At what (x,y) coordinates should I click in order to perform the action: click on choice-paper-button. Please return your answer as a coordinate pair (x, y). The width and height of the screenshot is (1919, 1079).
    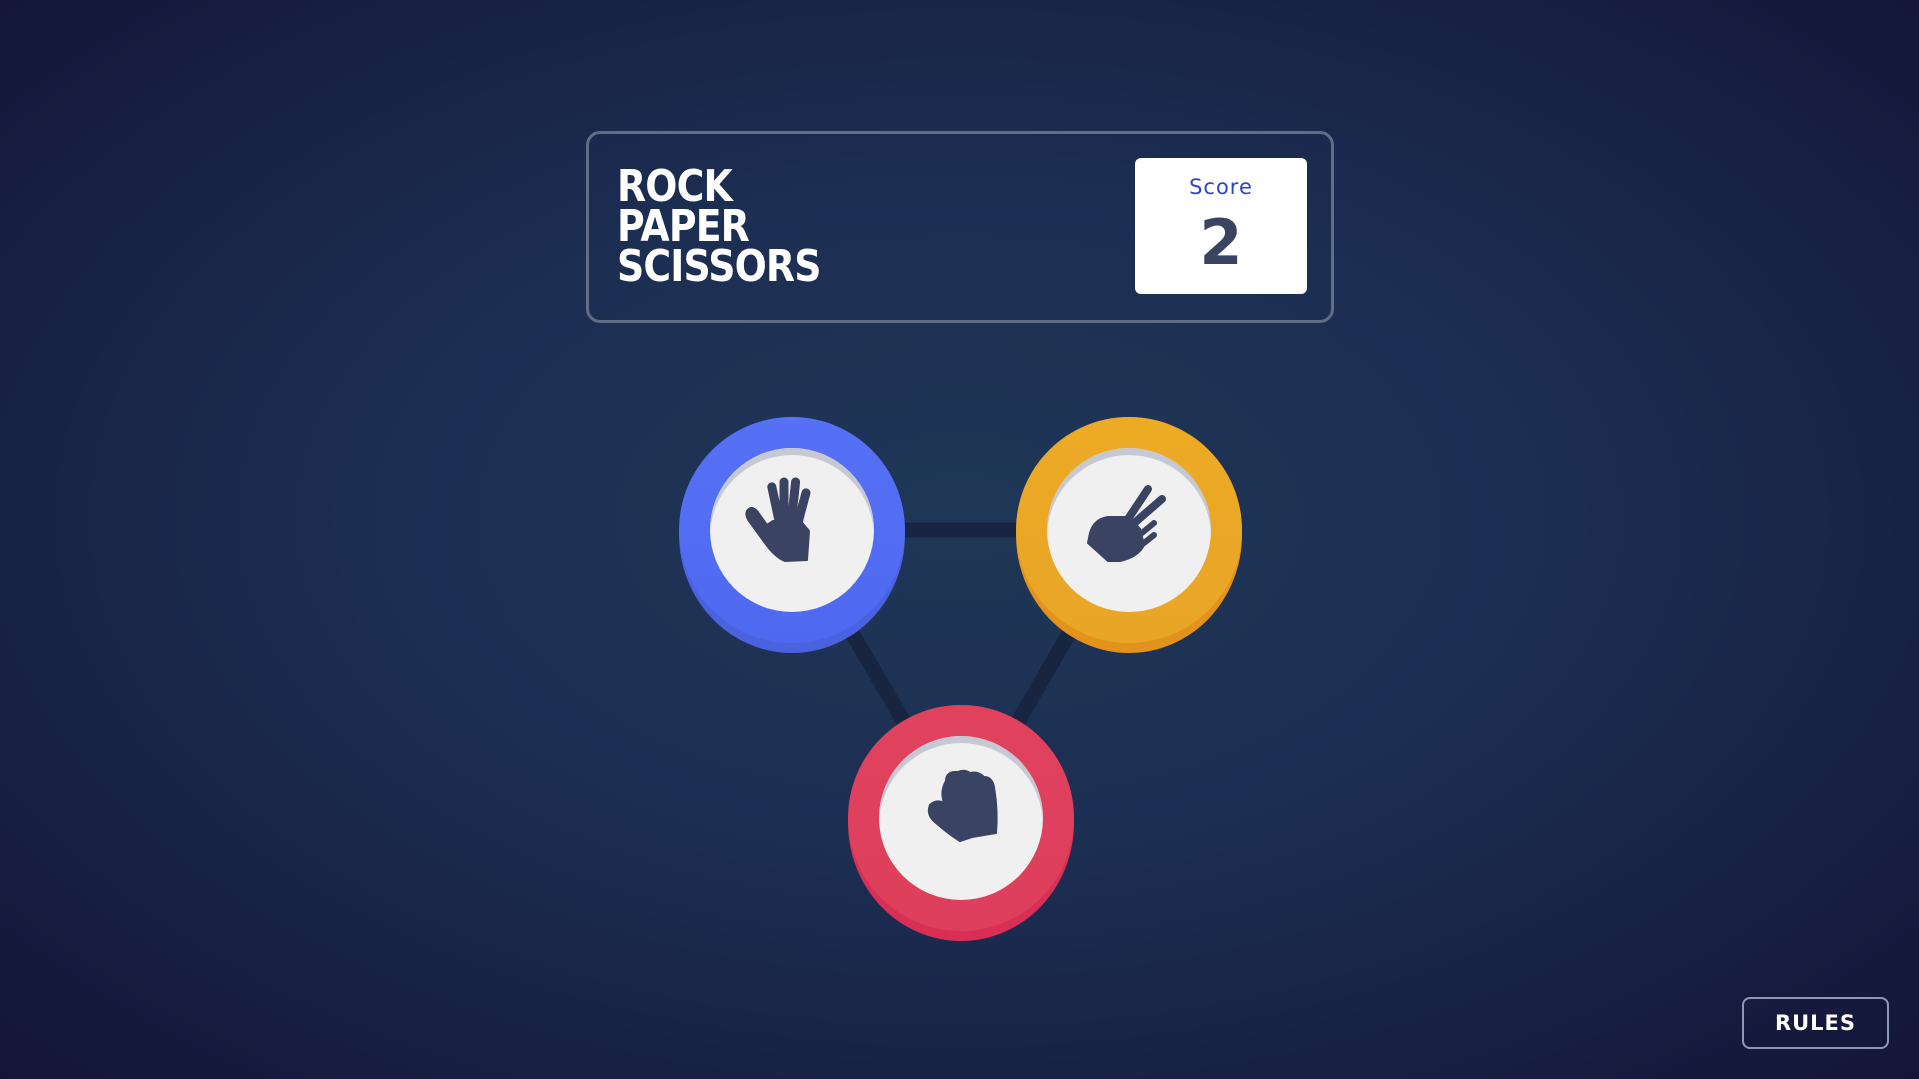
    Looking at the image, I should click on (792, 535).